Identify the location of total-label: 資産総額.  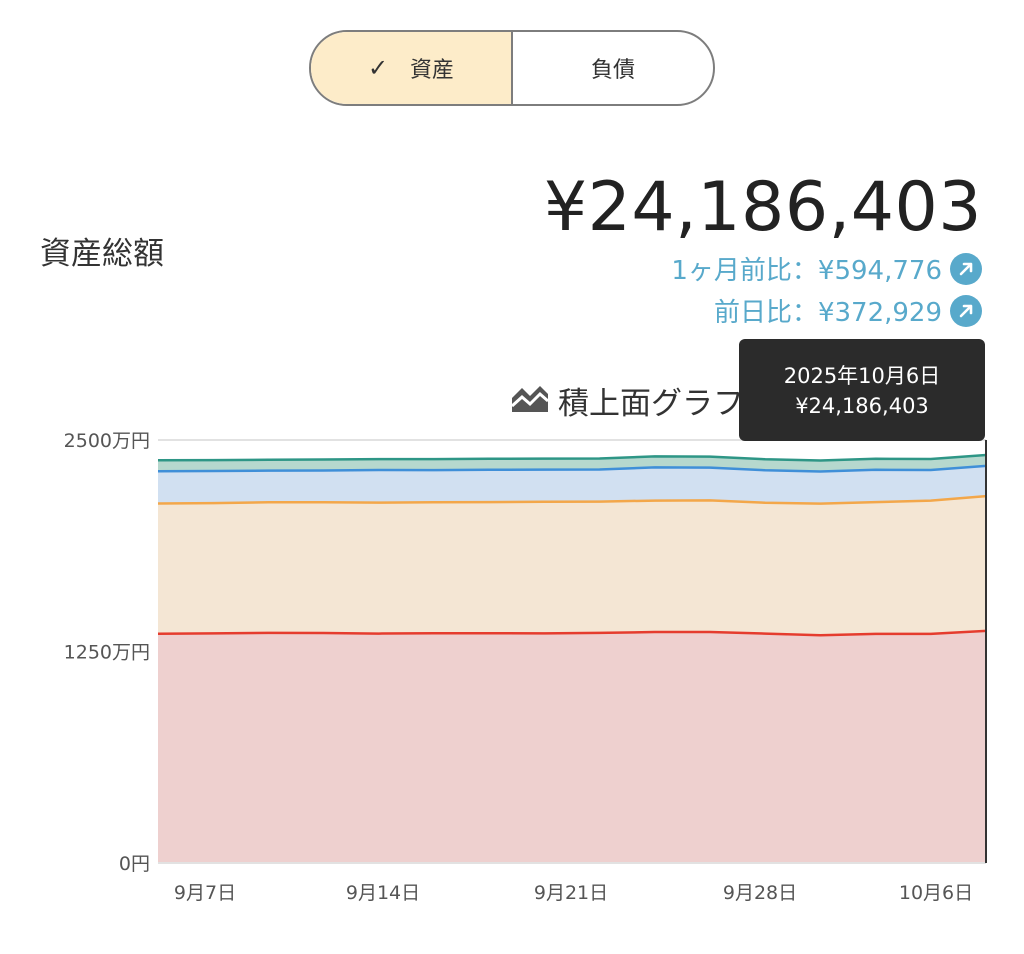
(102, 254).